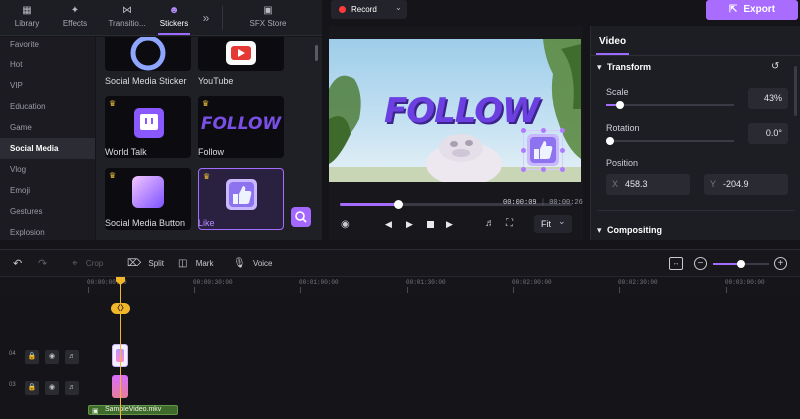 The height and width of the screenshot is (419, 800). Describe the element at coordinates (648, 184) in the screenshot. I see `position-x-field: X 458.3` at that location.